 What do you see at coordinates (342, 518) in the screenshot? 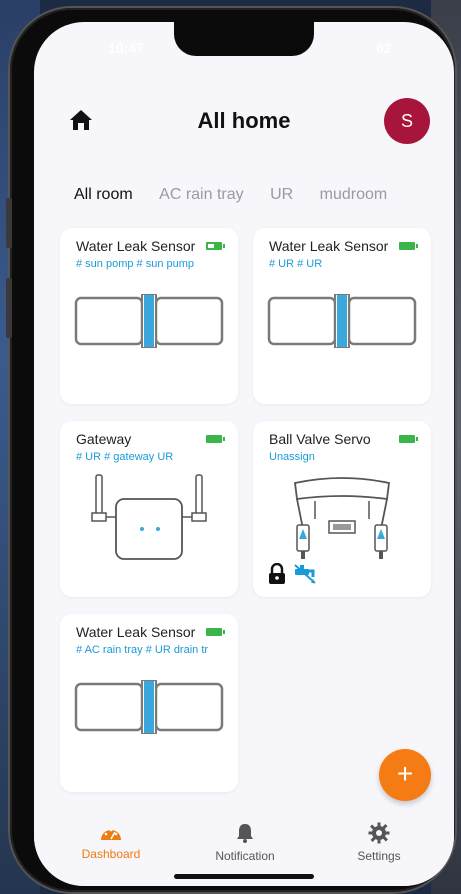
I see `ball-valve-servo-icon` at bounding box center [342, 518].